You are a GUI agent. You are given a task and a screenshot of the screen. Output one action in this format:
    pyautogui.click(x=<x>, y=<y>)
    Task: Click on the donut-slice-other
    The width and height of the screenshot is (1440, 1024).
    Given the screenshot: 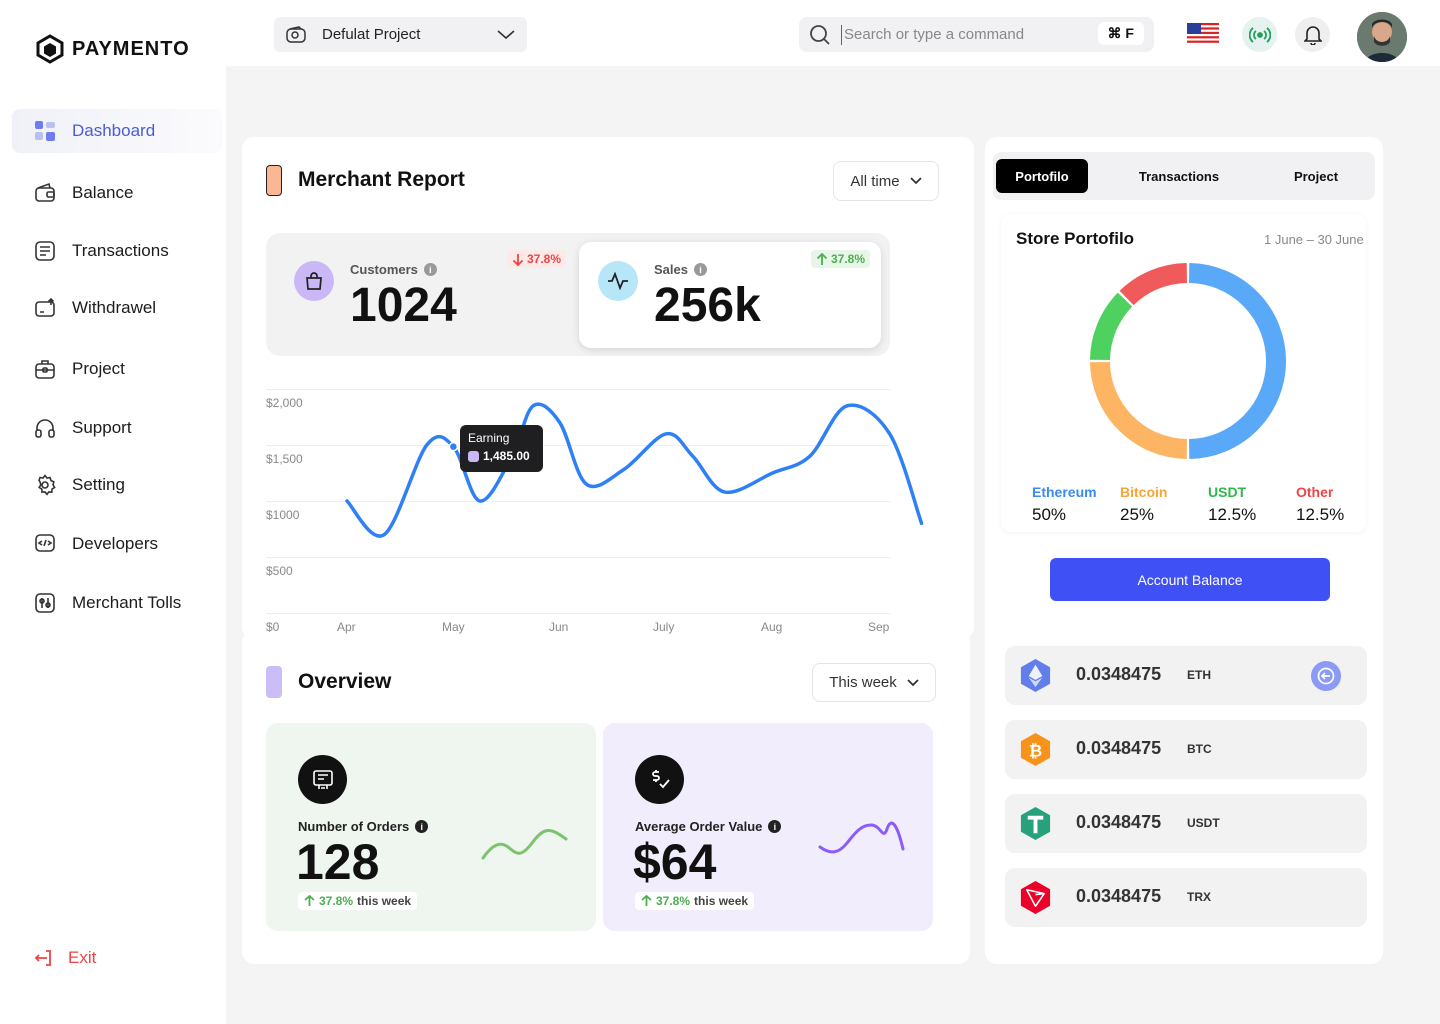 What is the action you would take?
    pyautogui.click(x=1153, y=284)
    